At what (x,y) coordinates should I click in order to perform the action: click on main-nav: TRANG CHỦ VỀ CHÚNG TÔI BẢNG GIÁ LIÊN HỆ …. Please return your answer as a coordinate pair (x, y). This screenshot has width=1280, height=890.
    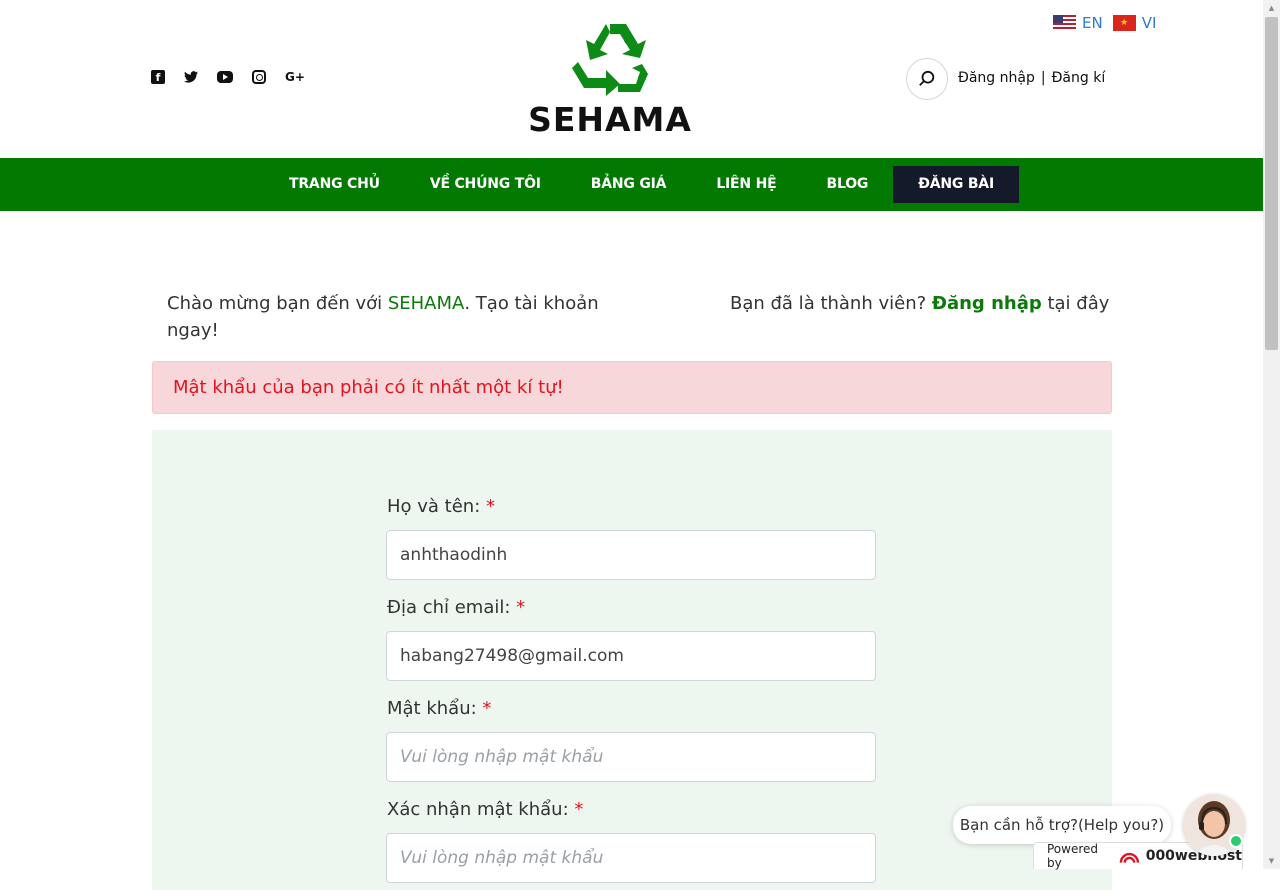
    Looking at the image, I should click on (631, 184).